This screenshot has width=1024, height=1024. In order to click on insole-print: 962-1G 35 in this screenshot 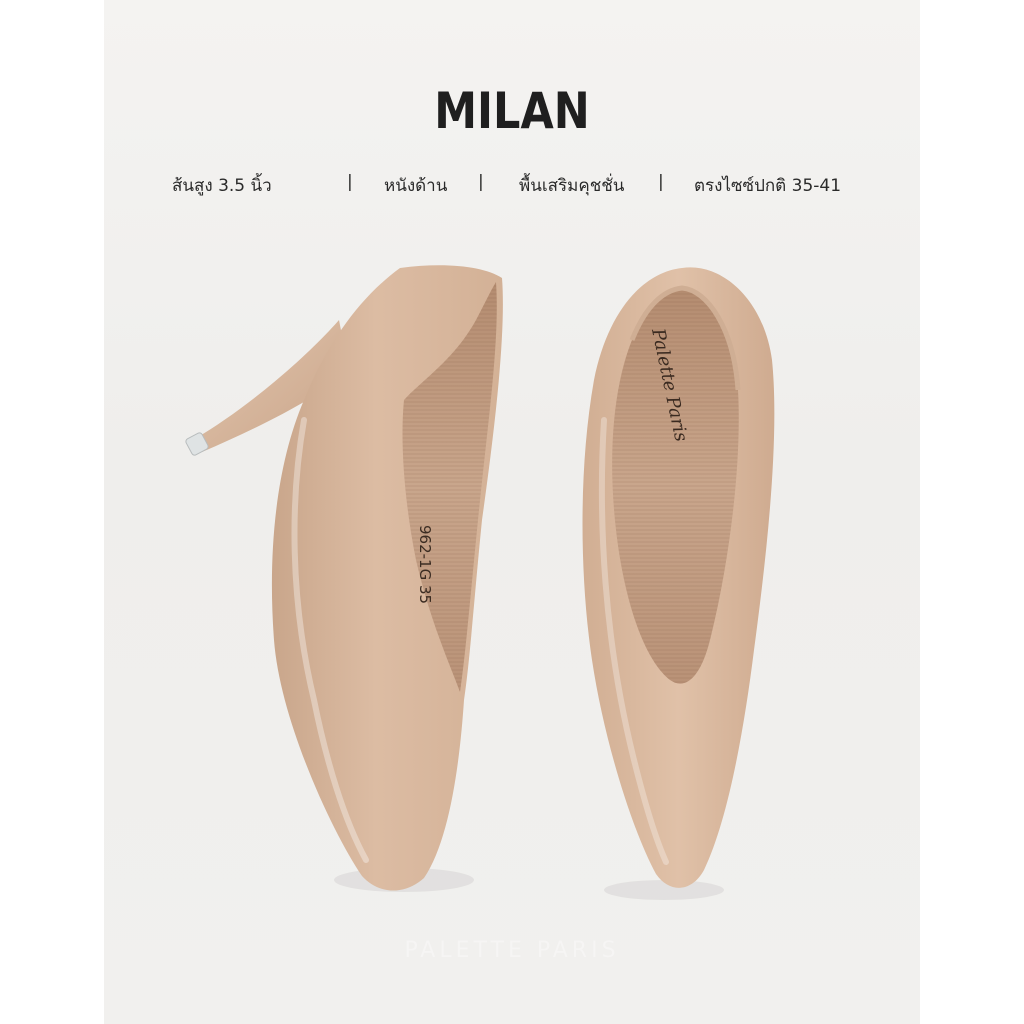, I will do `click(425, 564)`.